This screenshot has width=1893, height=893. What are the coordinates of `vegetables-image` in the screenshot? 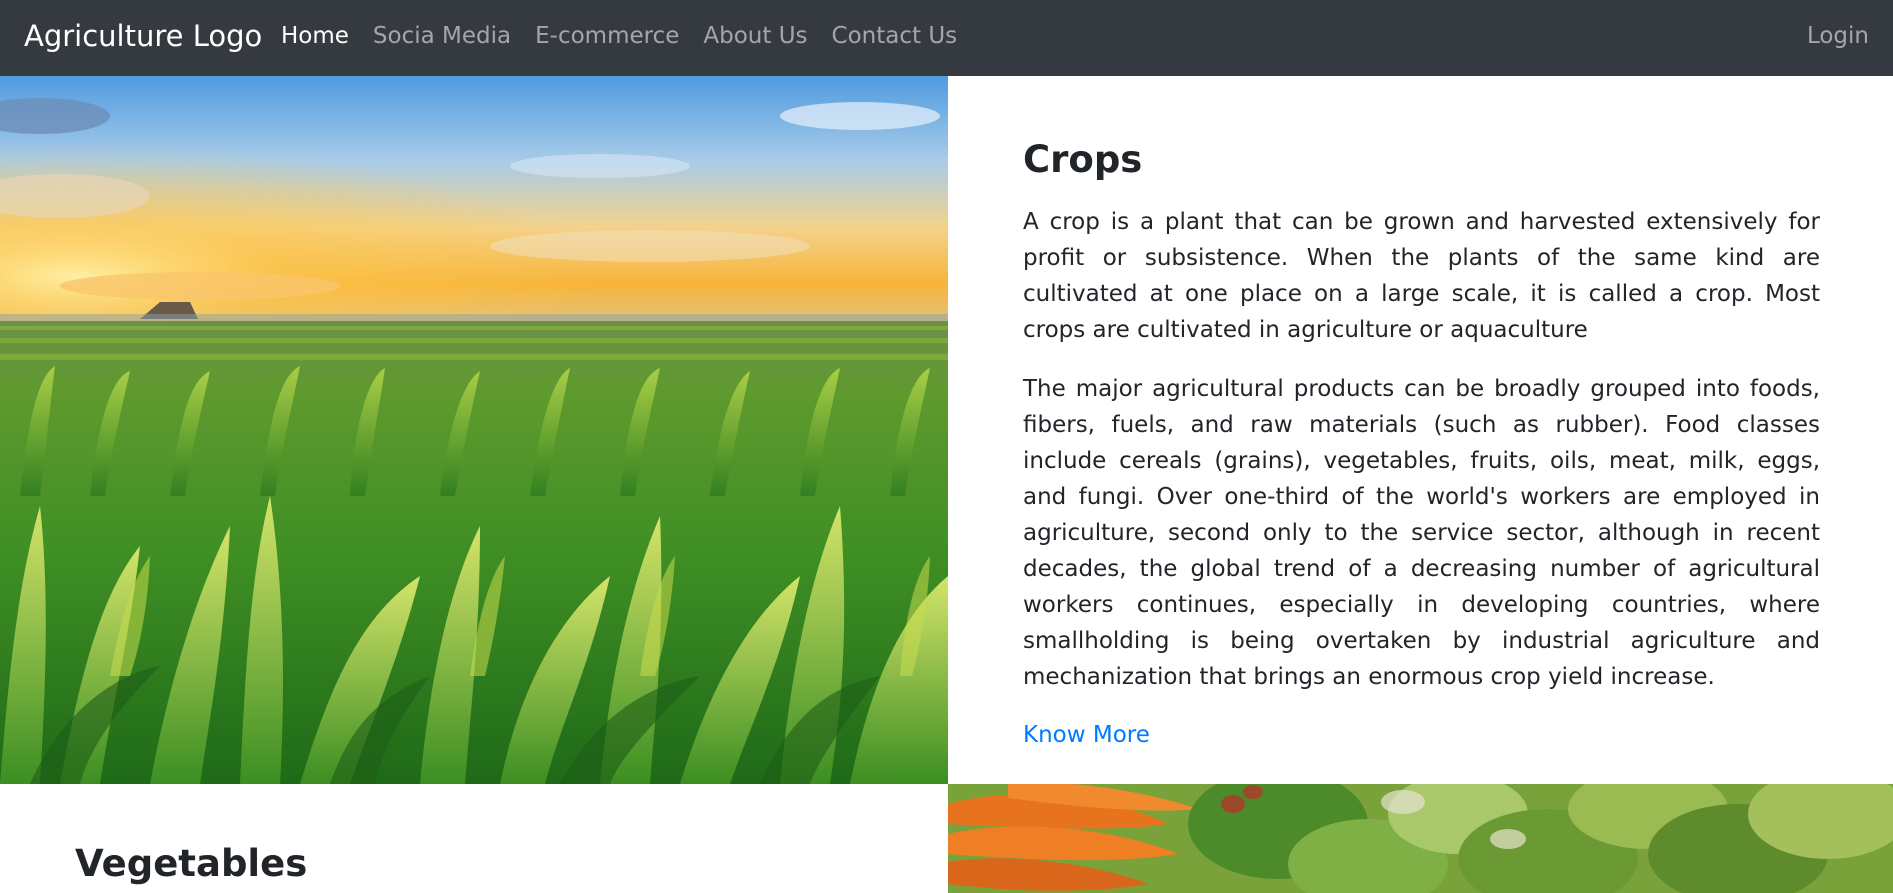 It's located at (1420, 838).